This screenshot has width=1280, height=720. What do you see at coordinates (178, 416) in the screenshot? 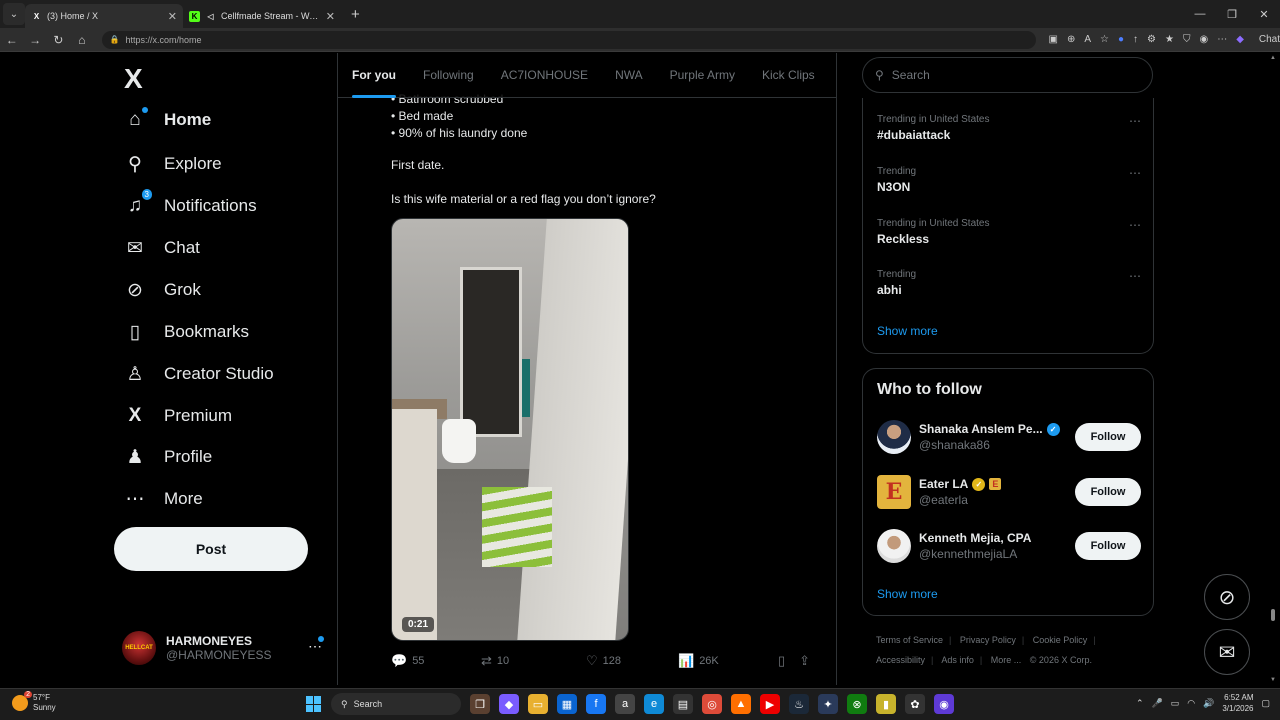
I see `sidebar-item-premium: X Premium` at bounding box center [178, 416].